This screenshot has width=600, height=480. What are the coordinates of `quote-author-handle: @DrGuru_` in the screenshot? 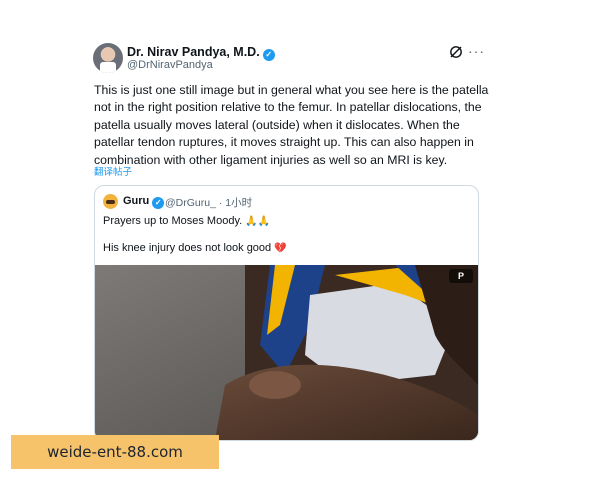 It's located at (190, 203).